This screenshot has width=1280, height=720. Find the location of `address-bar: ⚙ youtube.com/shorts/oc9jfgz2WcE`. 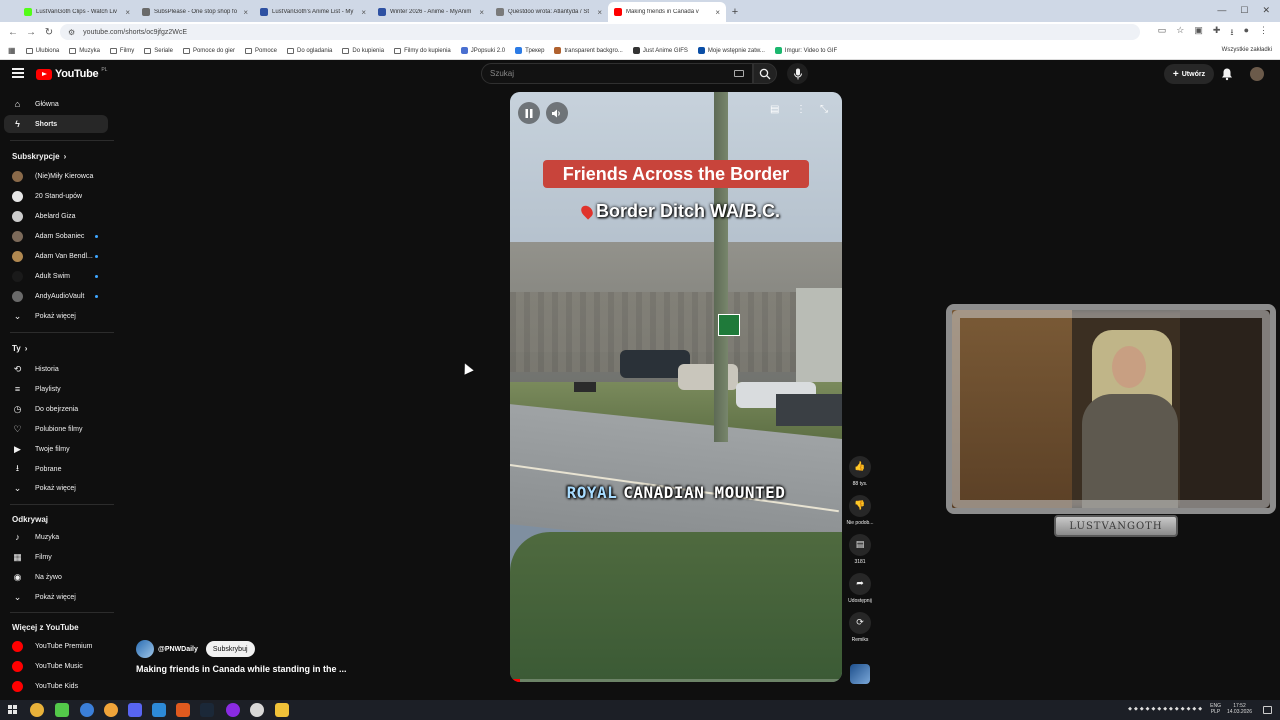

address-bar: ⚙ youtube.com/shorts/oc9jfgz2WcE is located at coordinates (600, 32).